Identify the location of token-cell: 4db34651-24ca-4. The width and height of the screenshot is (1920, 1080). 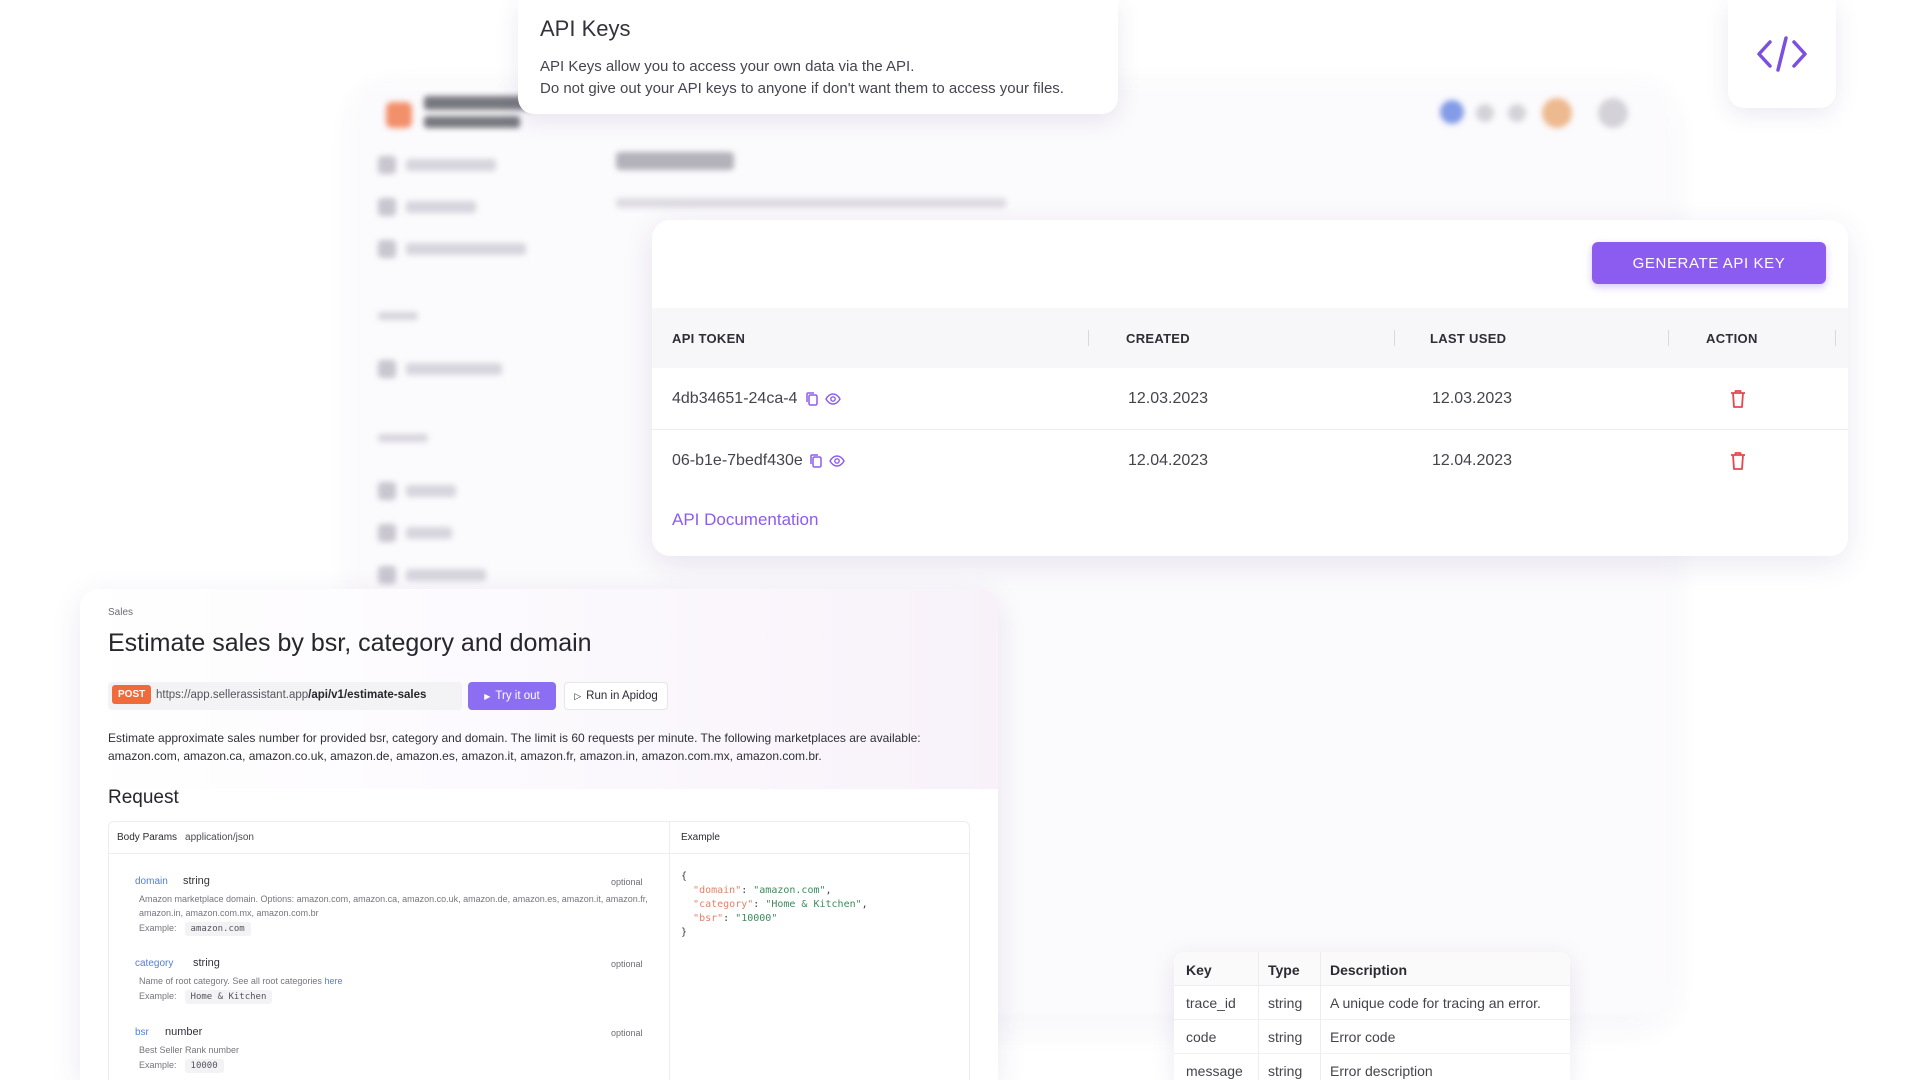
(757, 399).